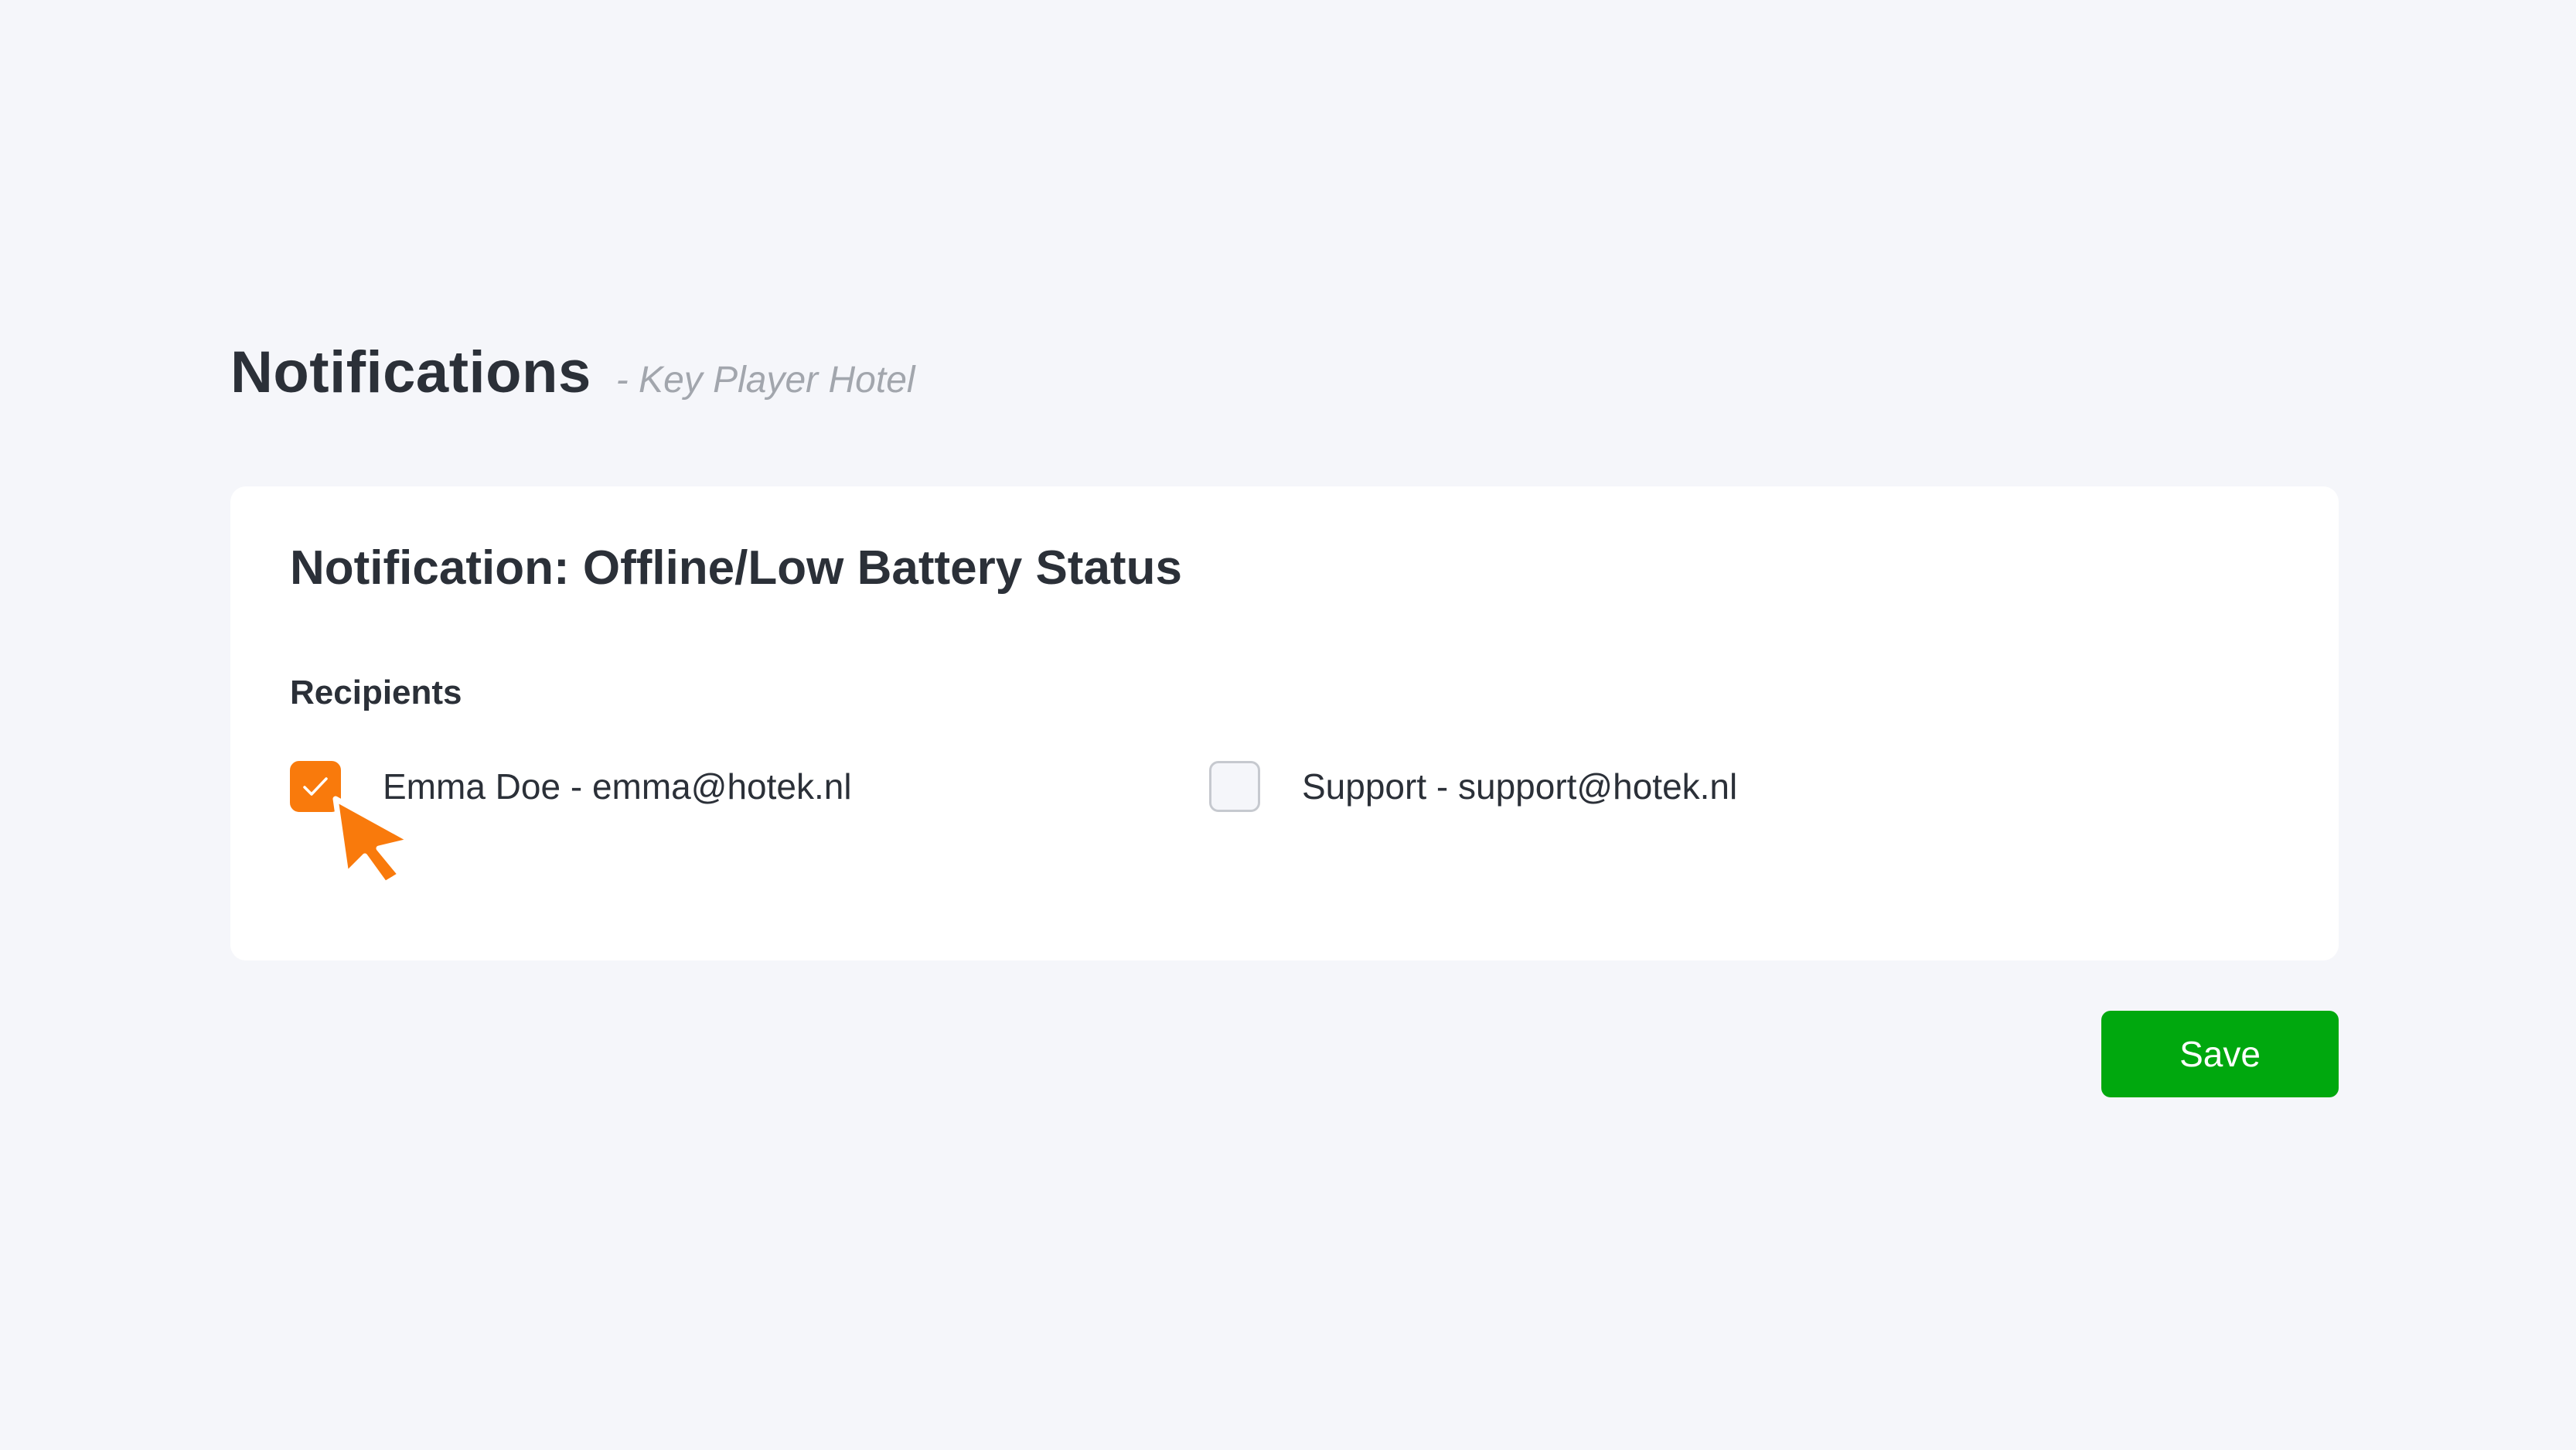 The image size is (2576, 1450). I want to click on recipient-checkbox-support, so click(1234, 786).